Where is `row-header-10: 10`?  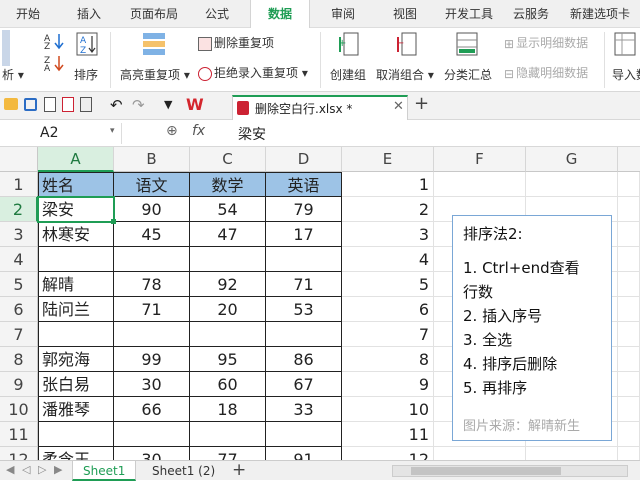 row-header-10: 10 is located at coordinates (19, 409).